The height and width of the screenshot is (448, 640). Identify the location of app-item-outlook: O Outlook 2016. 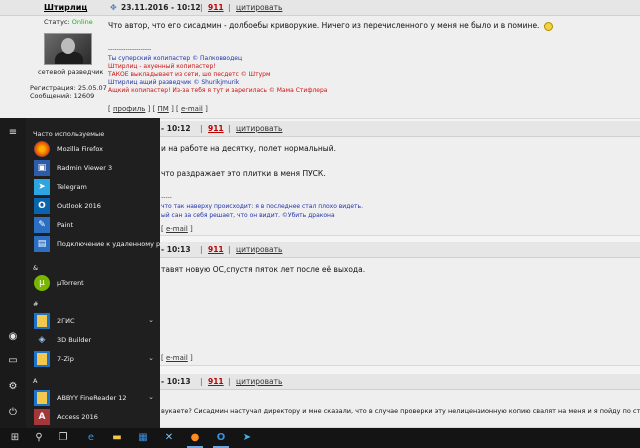
(94, 206).